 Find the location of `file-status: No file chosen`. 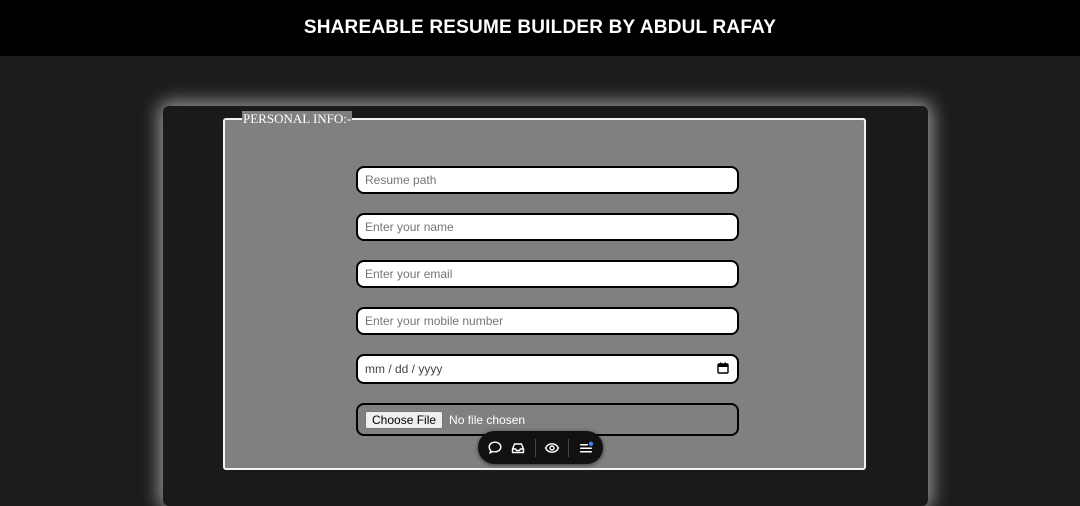

file-status: No file chosen is located at coordinates (487, 419).